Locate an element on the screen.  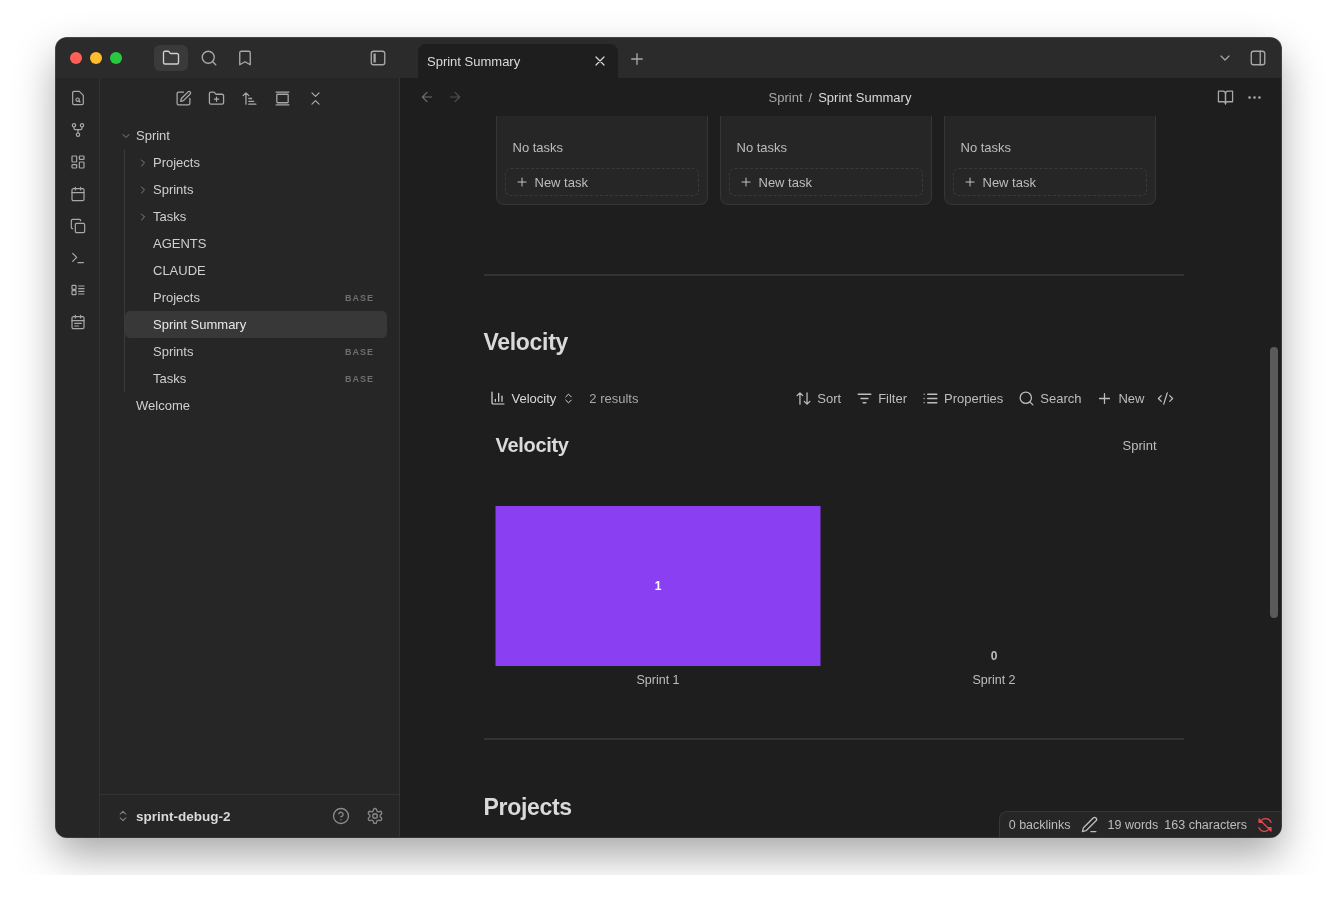
file-tree-item: Sprints is located at coordinates (256, 189).